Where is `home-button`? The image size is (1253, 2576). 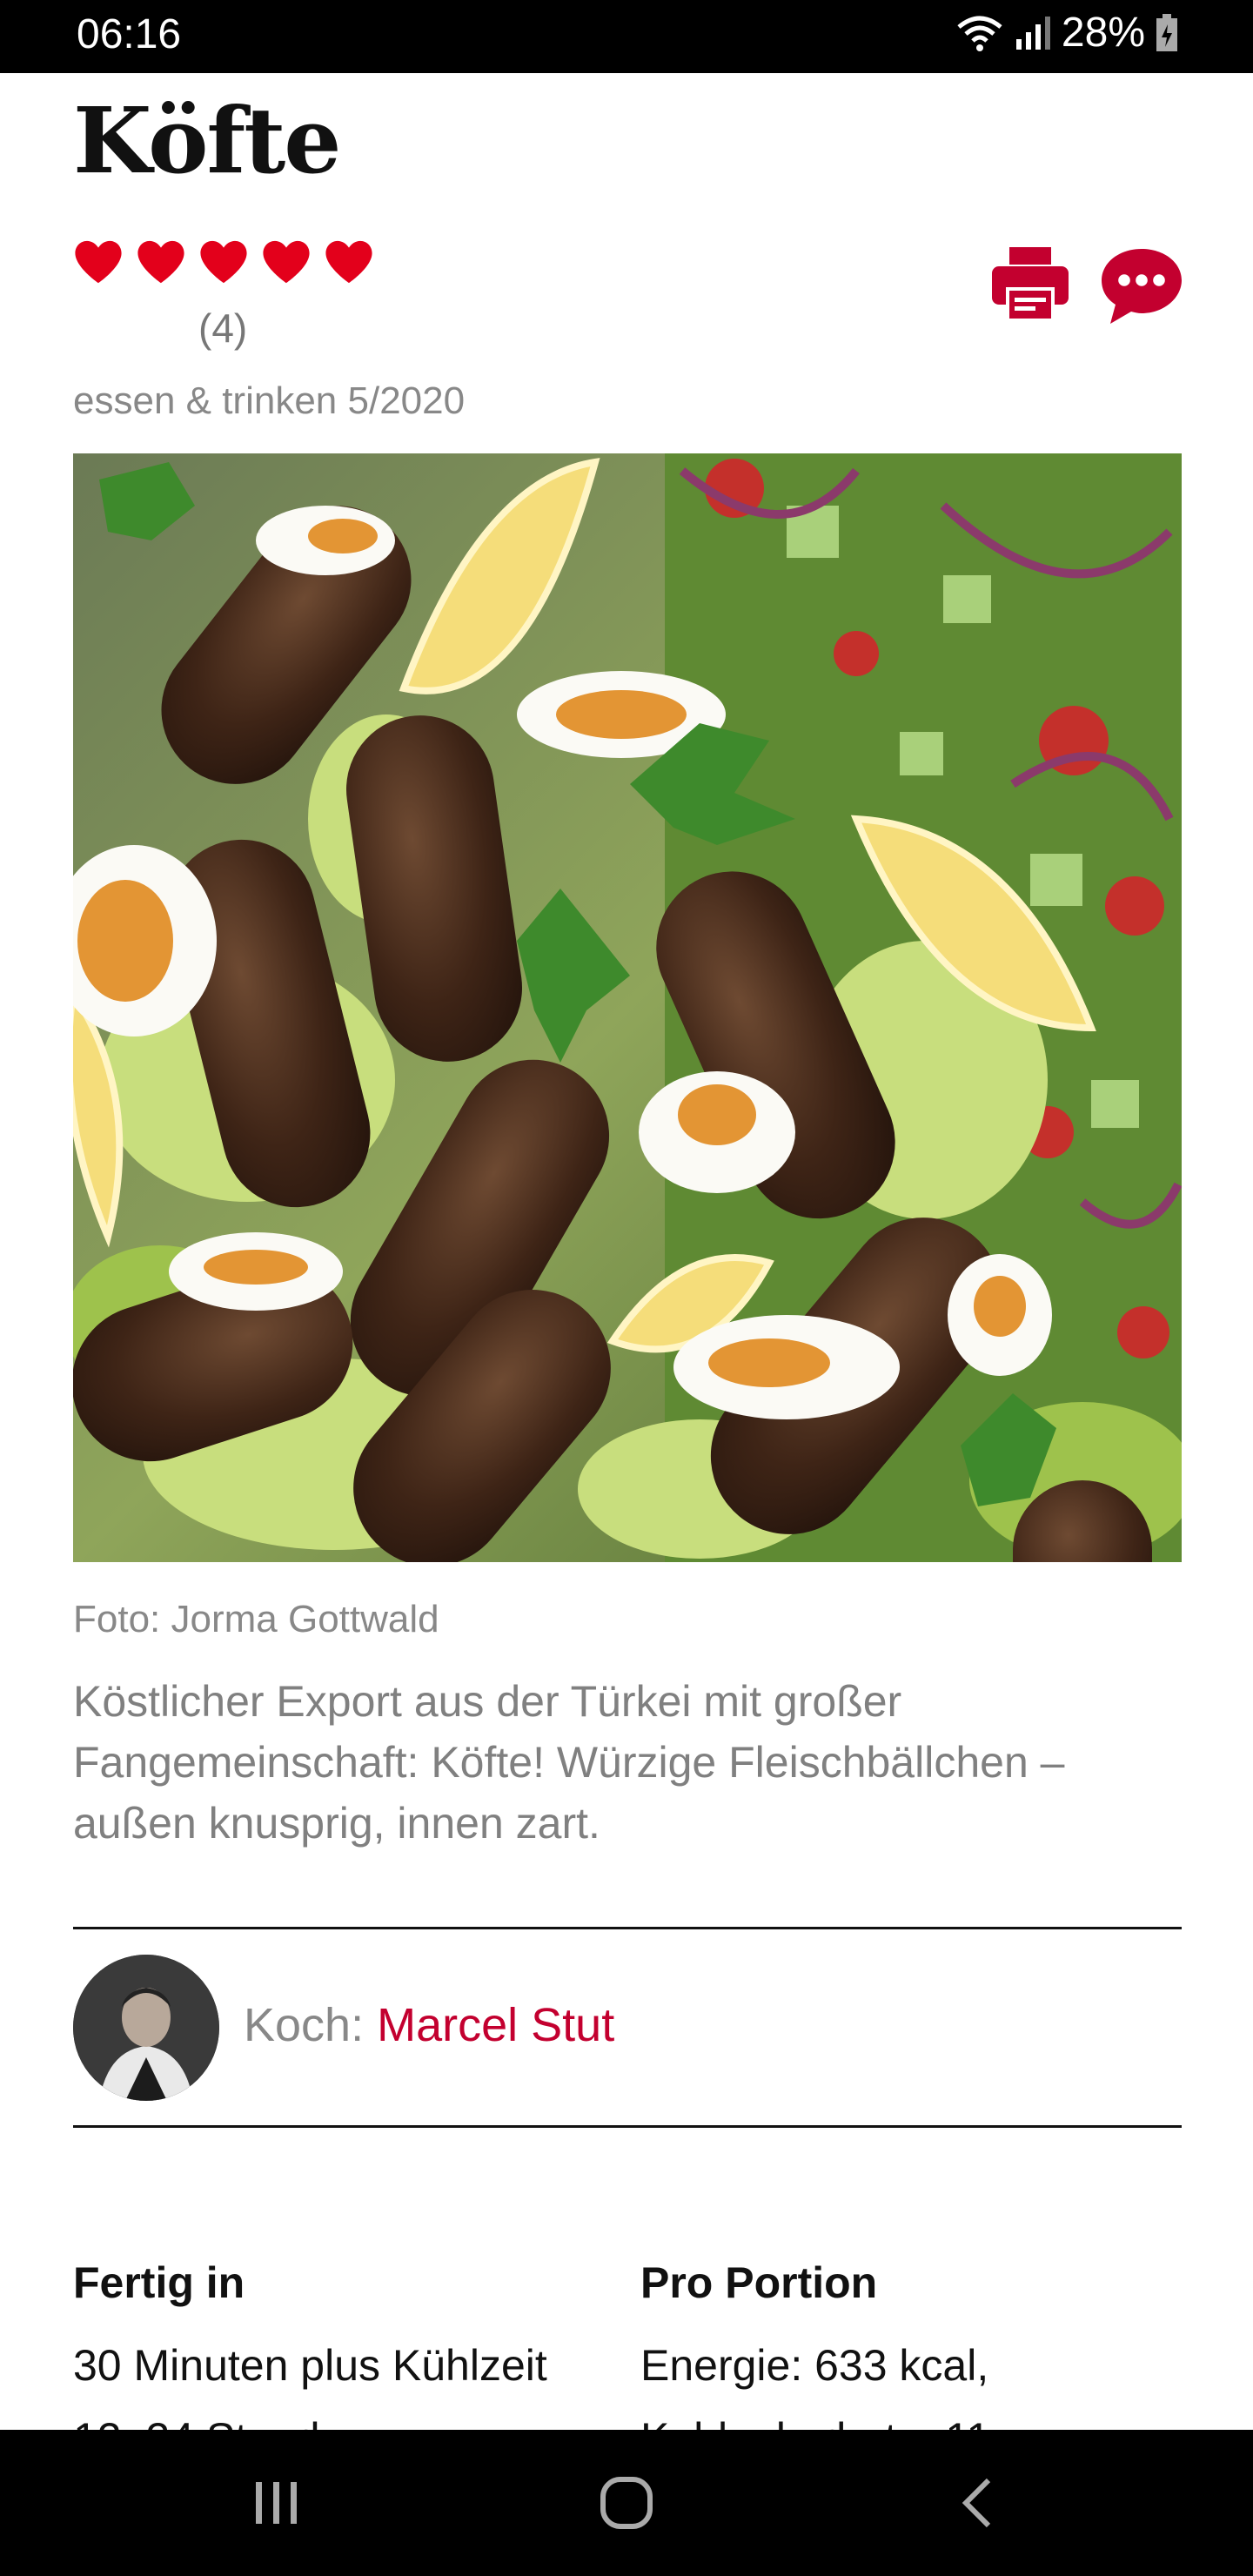 home-button is located at coordinates (626, 2503).